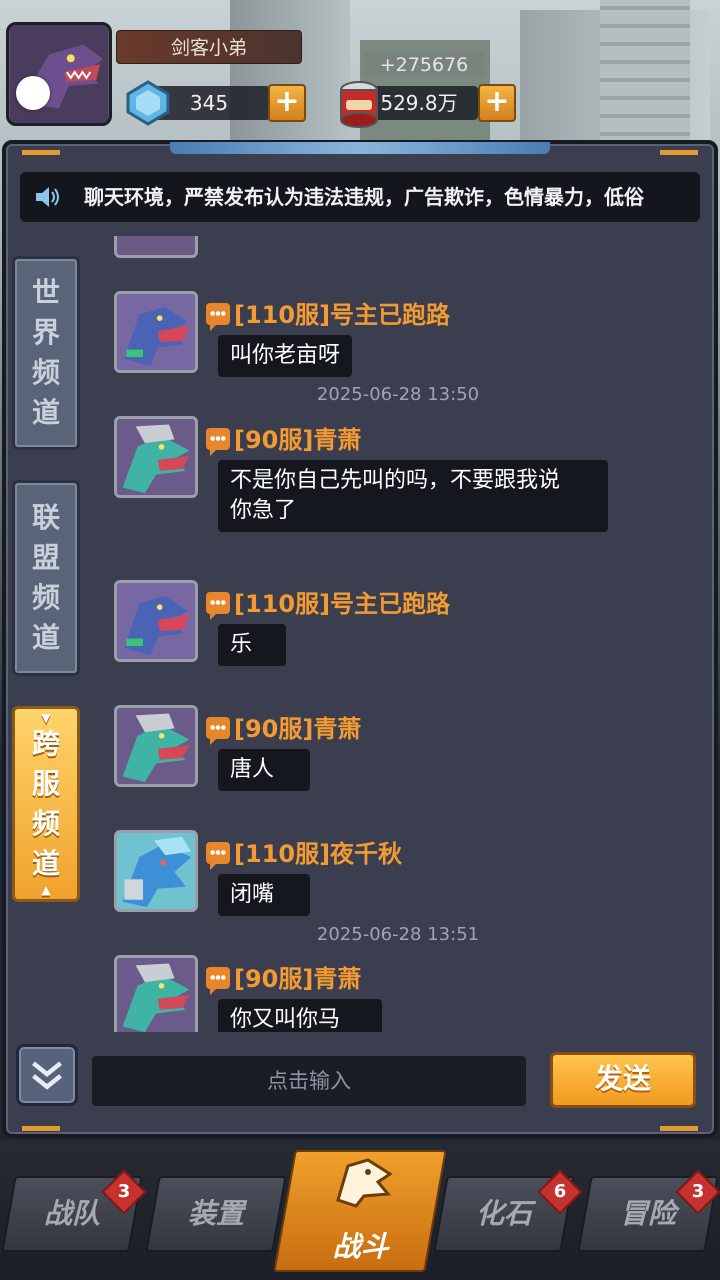 Image resolution: width=720 pixels, height=1280 pixels. What do you see at coordinates (209, 103) in the screenshot?
I see `gem-value: 345` at bounding box center [209, 103].